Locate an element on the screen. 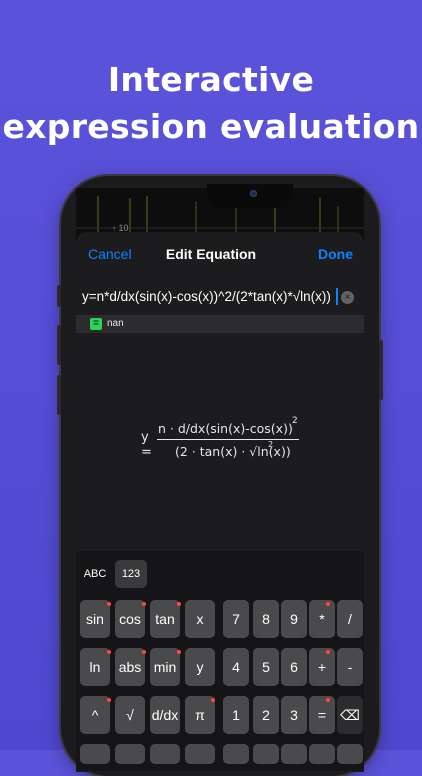 The width and height of the screenshot is (422, 776). key-min: min is located at coordinates (165, 667).